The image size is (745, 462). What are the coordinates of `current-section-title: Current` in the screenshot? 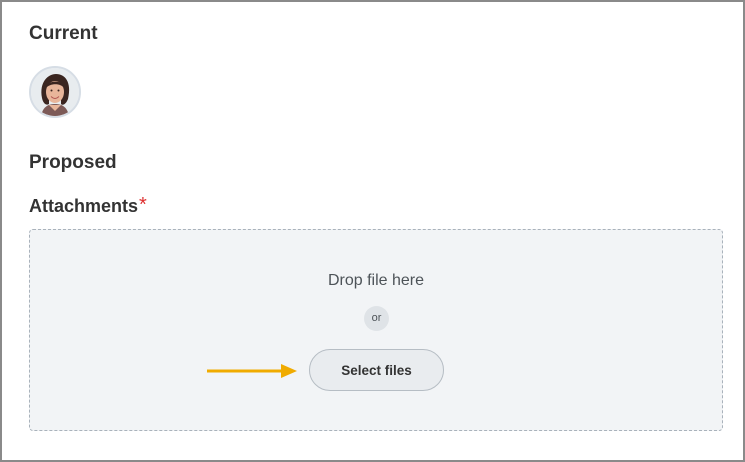 It's located at (63, 33).